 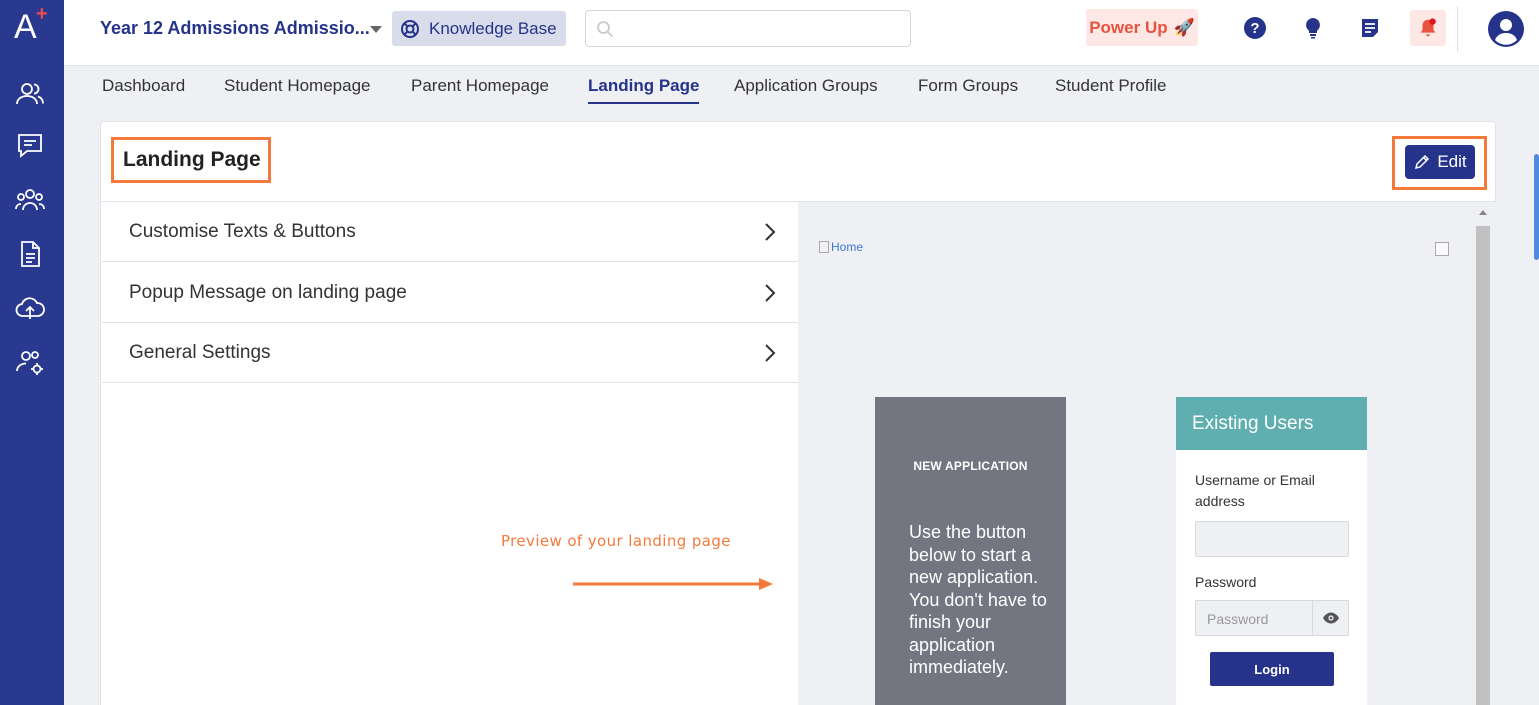 What do you see at coordinates (268, 292) in the screenshot?
I see `section-label: Popup Message on landing page` at bounding box center [268, 292].